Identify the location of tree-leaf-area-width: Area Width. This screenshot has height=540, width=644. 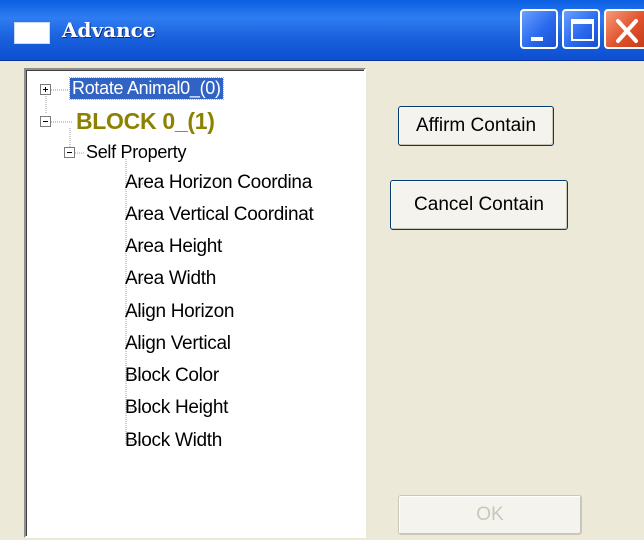
(170, 279).